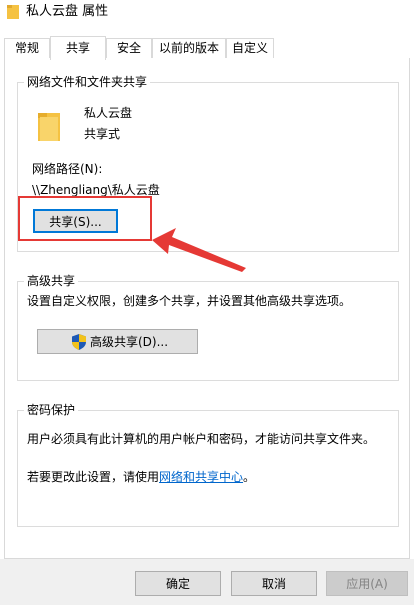 This screenshot has height=605, width=414. Describe the element at coordinates (367, 583) in the screenshot. I see `apply-button: 应用(A)` at that location.